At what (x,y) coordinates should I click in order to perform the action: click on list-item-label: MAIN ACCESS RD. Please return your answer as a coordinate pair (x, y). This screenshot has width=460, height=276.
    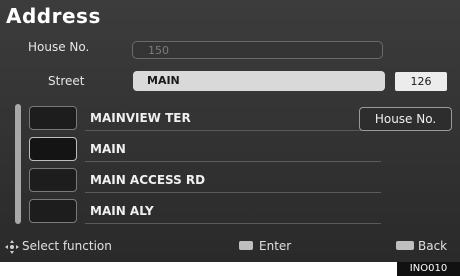
    Looking at the image, I should click on (148, 180).